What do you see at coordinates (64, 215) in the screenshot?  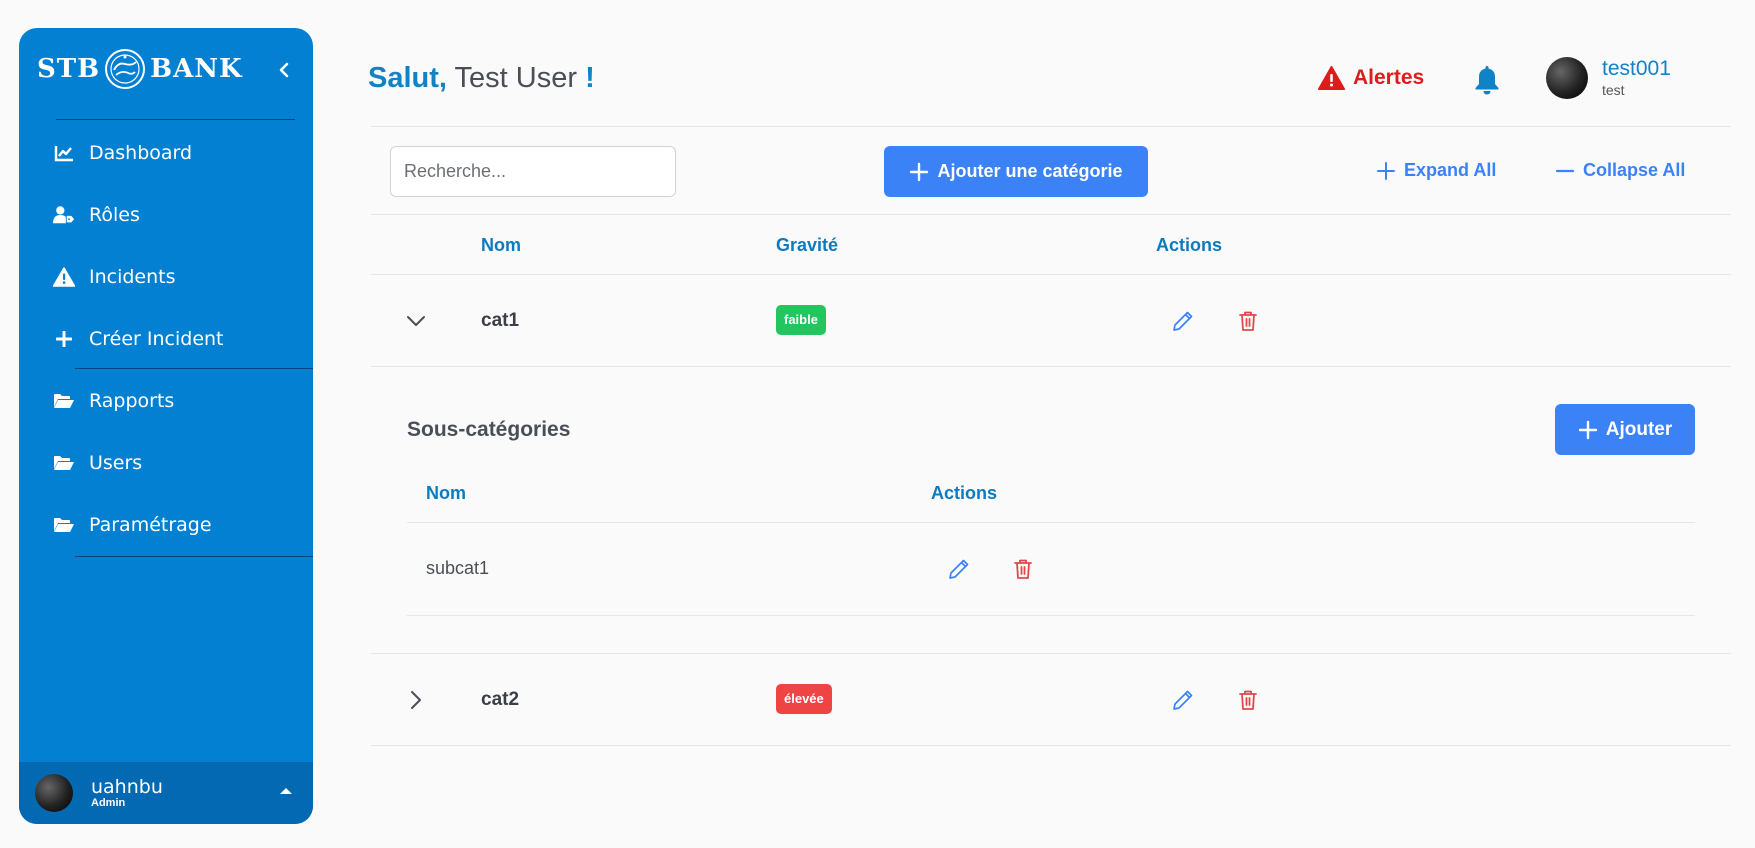 I see `user-tag-icon` at bounding box center [64, 215].